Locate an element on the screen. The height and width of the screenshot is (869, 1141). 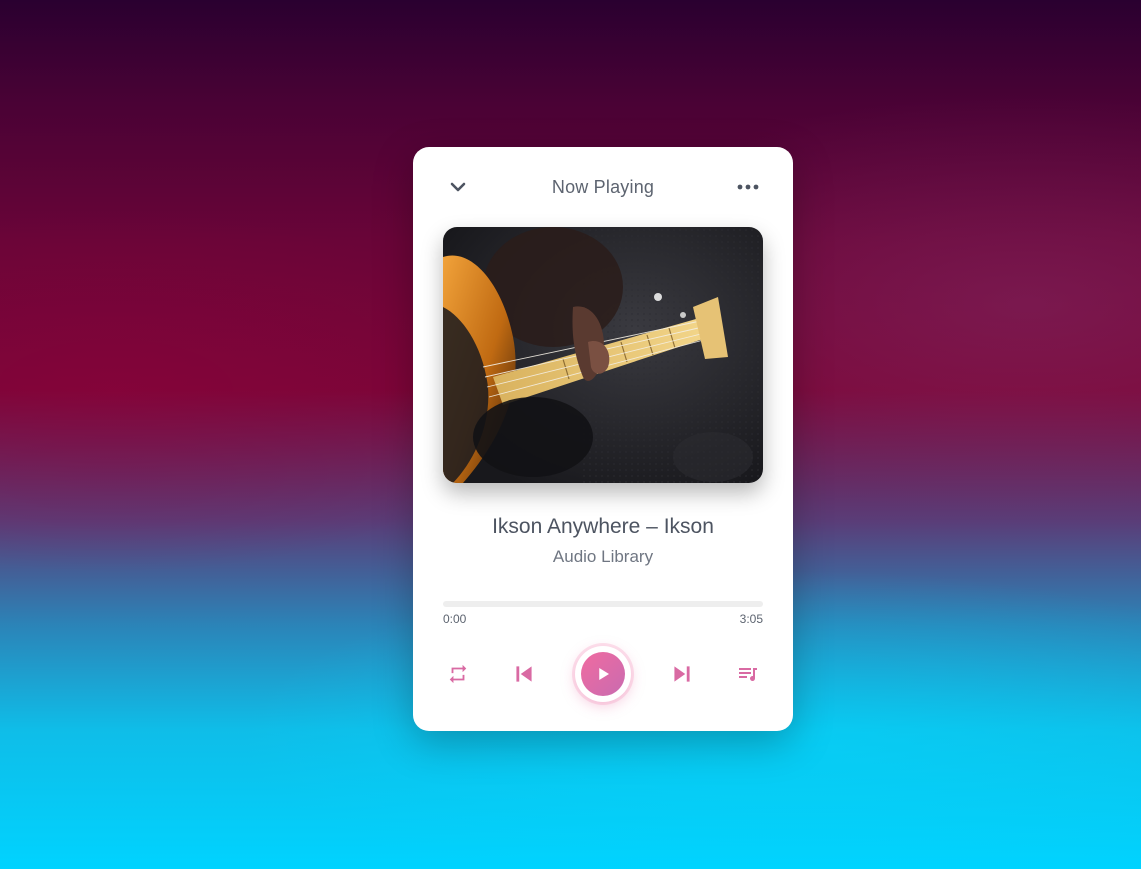
album-cover-image is located at coordinates (603, 355).